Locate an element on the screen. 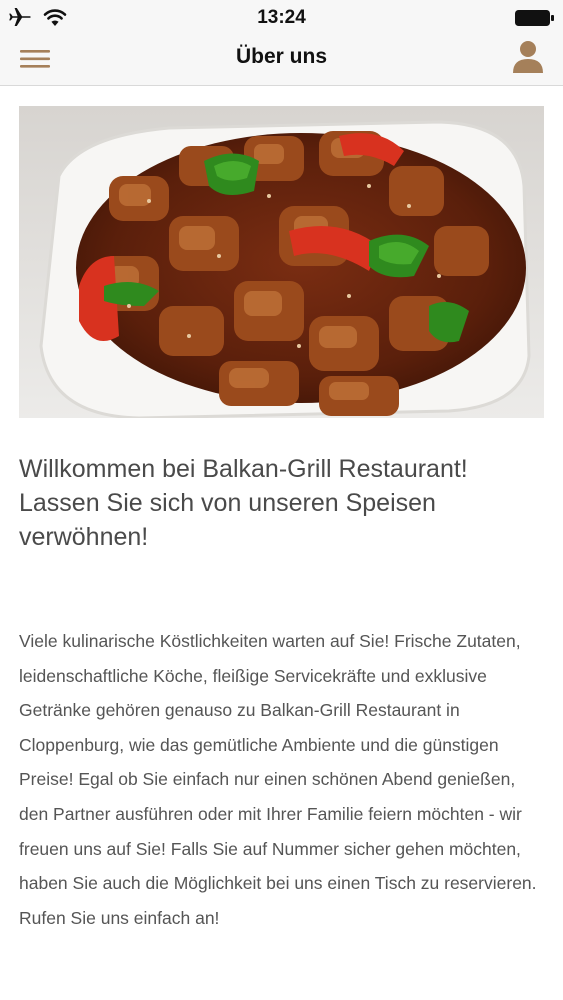  battery-icon is located at coordinates (535, 18).